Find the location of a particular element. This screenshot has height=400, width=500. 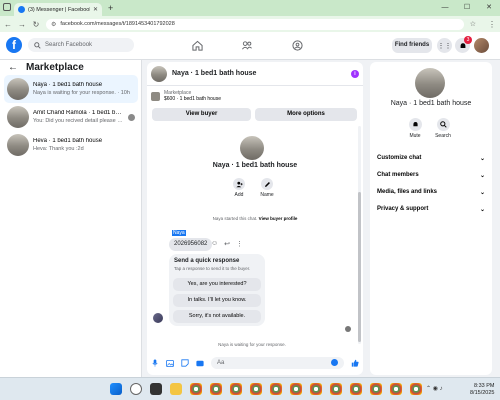

bookmark-star-icon: ☆ is located at coordinates (473, 24).